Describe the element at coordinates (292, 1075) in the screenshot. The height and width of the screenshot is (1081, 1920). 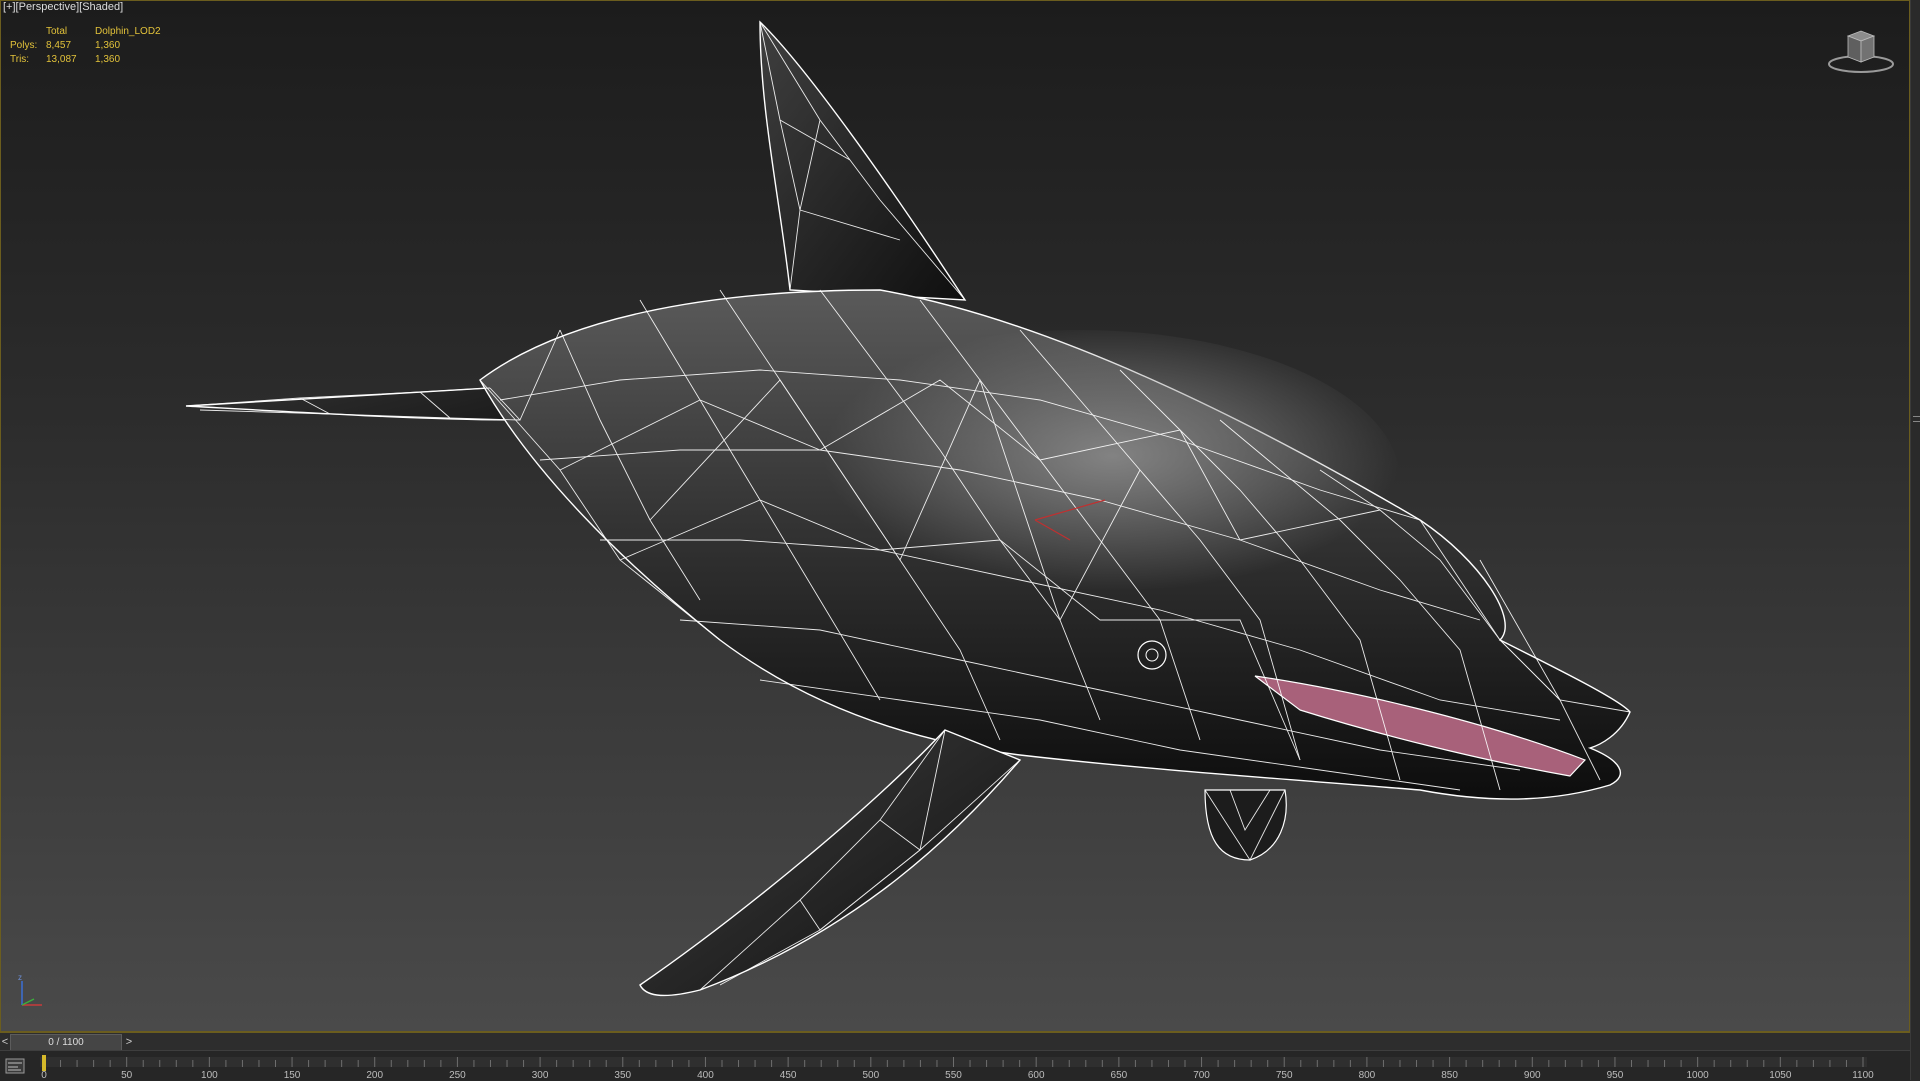
I see `track-tick-label: 150` at that location.